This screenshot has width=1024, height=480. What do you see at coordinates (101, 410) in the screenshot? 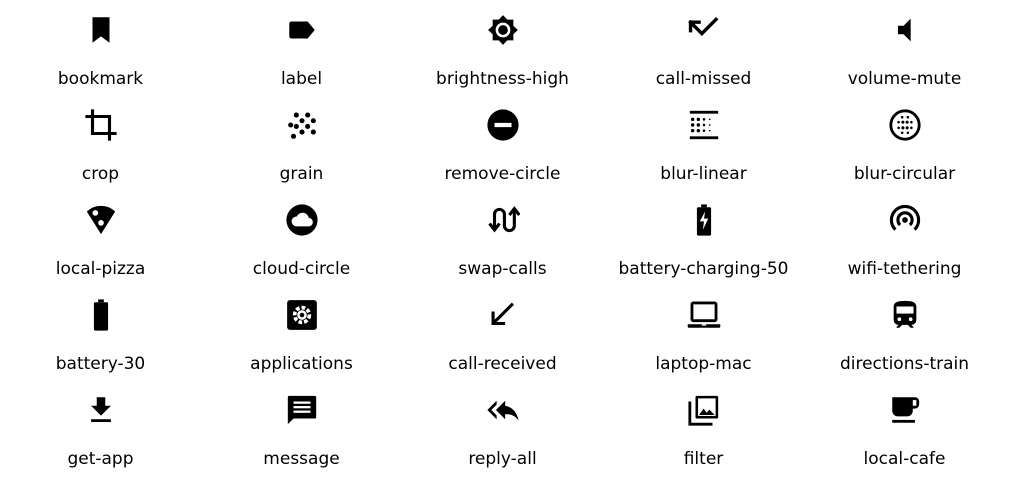
I see `get-app-icon` at bounding box center [101, 410].